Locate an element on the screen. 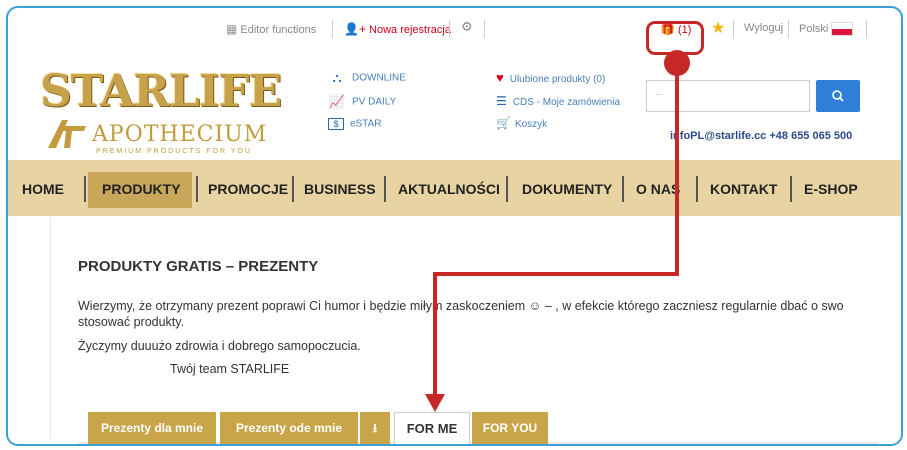 The height and width of the screenshot is (450, 907). apothecium-mark-icon is located at coordinates (67, 134).